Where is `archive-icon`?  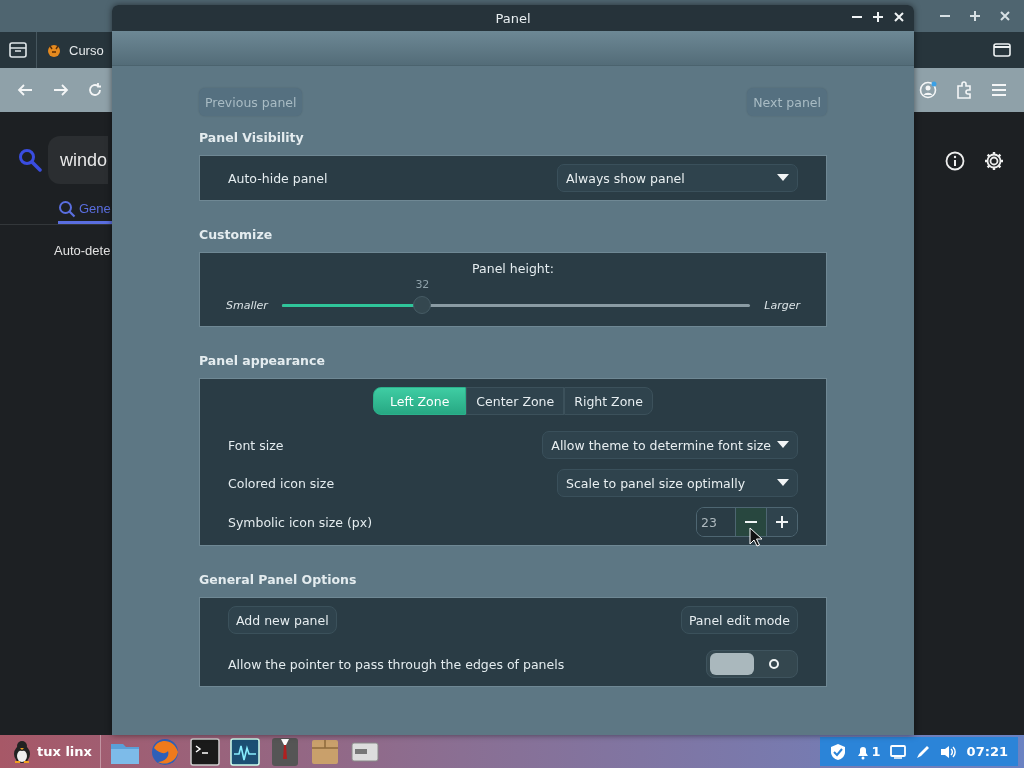
archive-icon is located at coordinates (18, 50).